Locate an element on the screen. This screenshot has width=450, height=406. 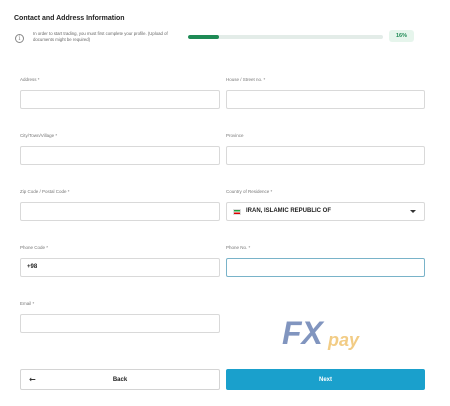
back-button: ← Back is located at coordinates (120, 379).